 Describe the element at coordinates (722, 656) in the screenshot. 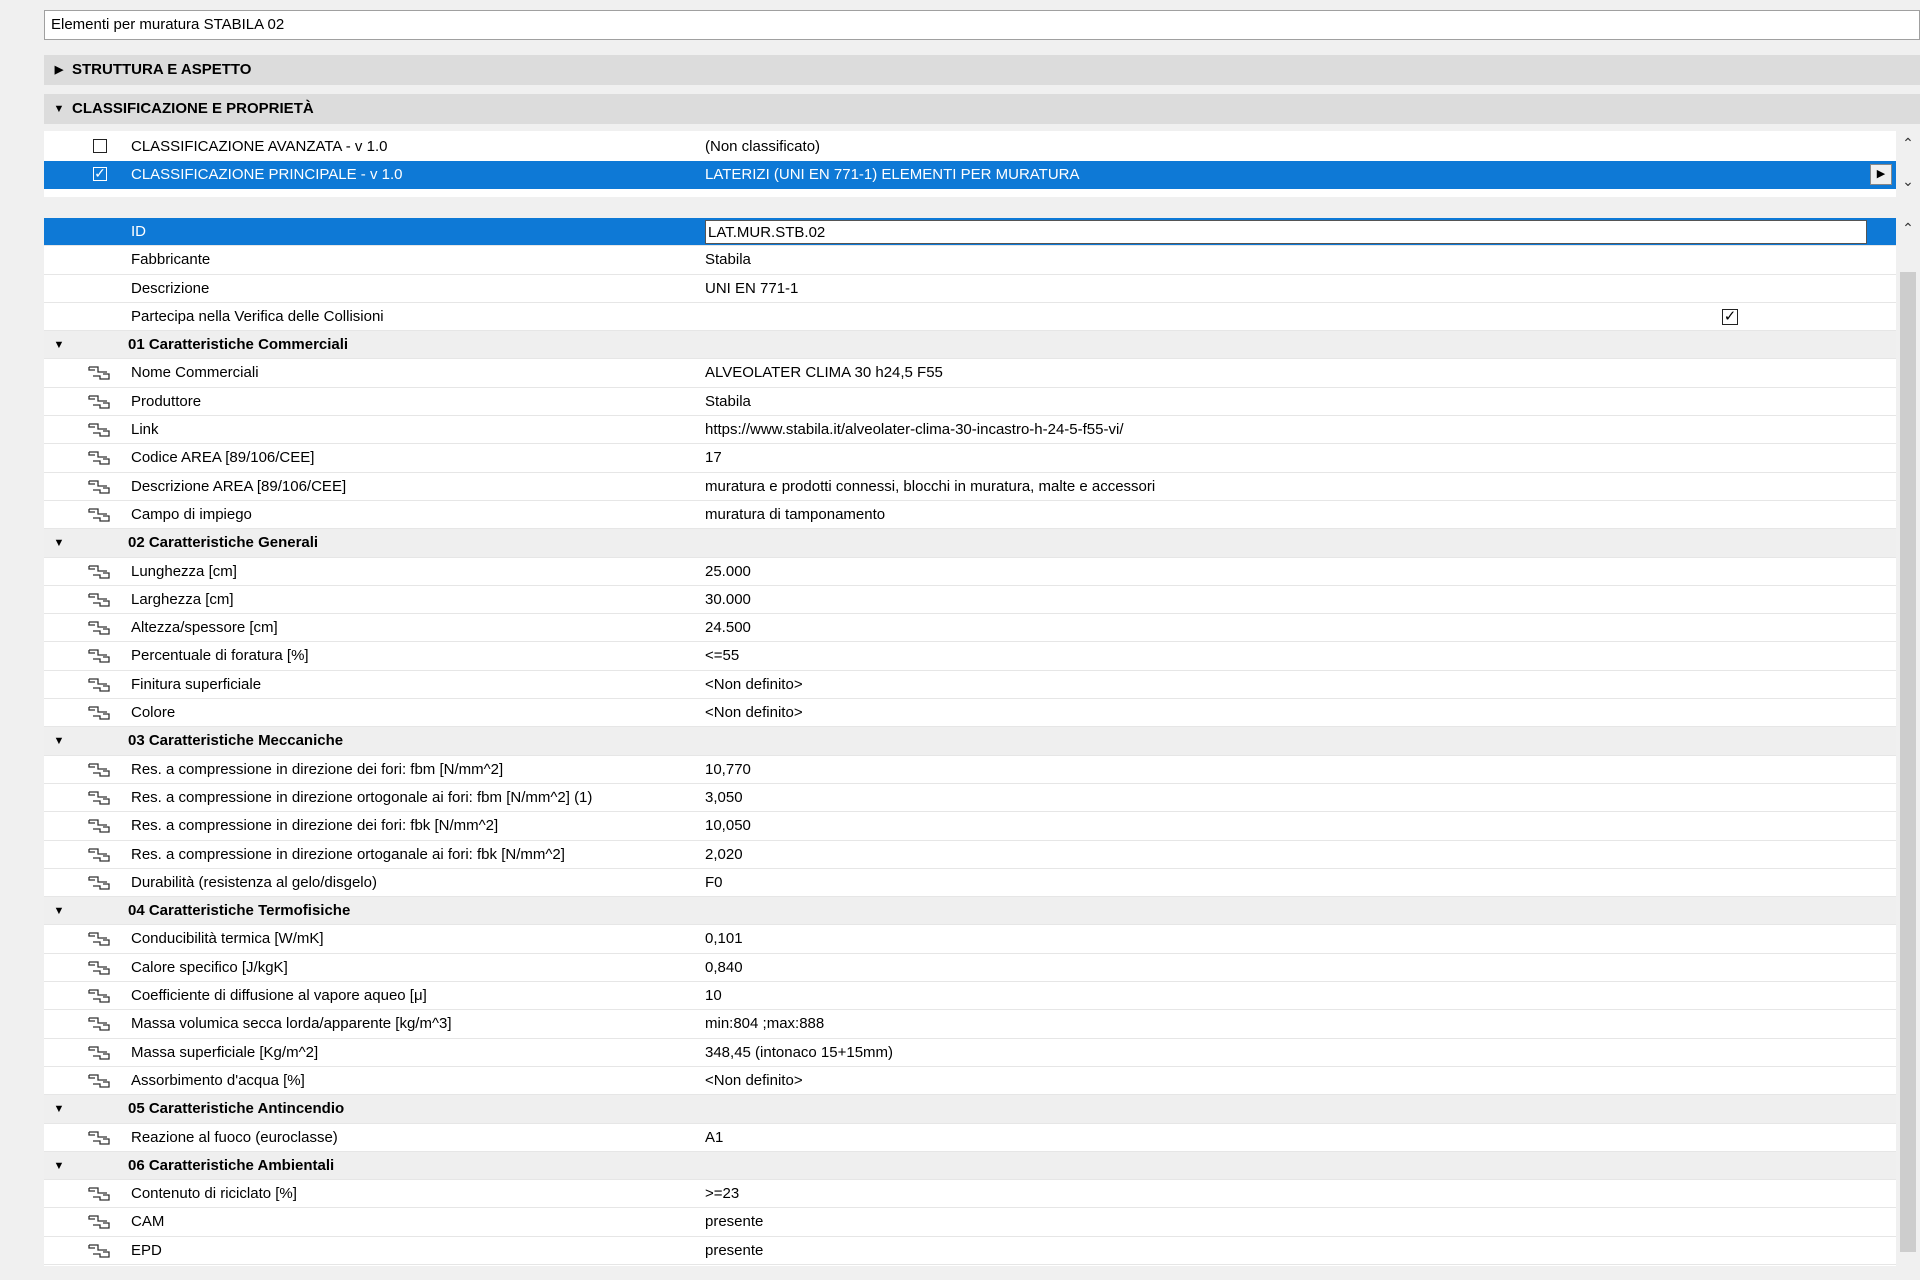

I see `property-value: <=55` at that location.